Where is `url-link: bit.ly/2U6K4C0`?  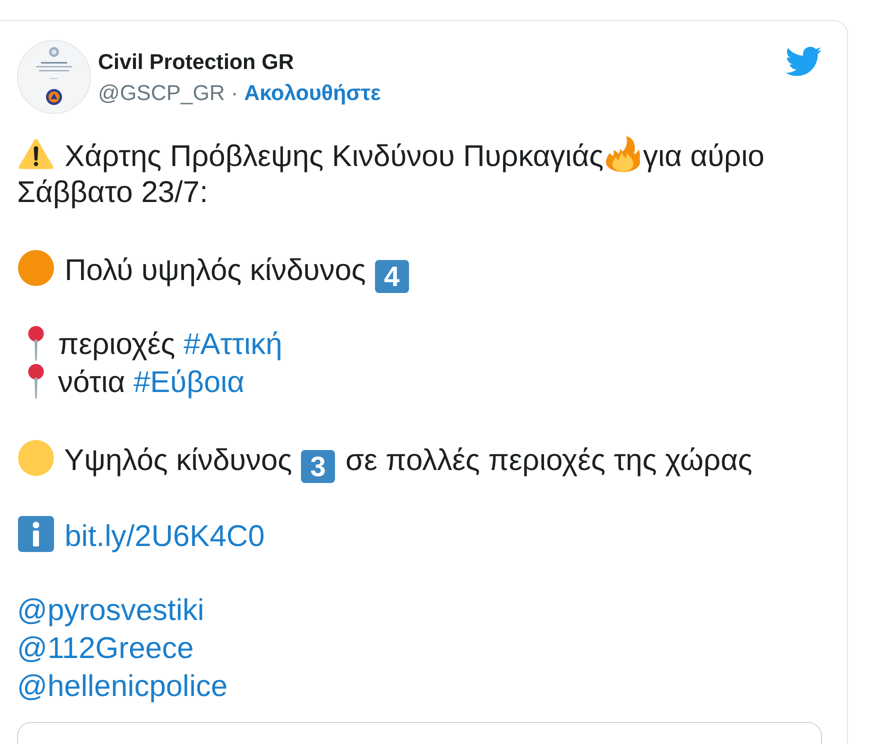 url-link: bit.ly/2U6K4C0 is located at coordinates (164, 536).